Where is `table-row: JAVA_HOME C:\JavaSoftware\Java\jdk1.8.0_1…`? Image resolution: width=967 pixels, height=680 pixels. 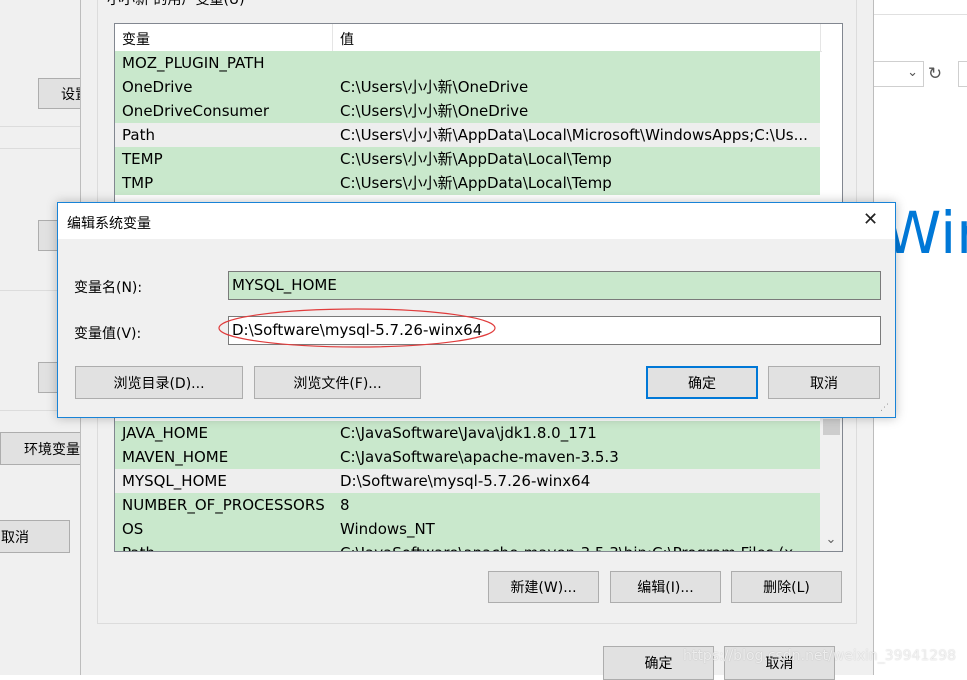 table-row: JAVA_HOME C:\JavaSoftware\Java\jdk1.8.0_1… is located at coordinates (467, 433).